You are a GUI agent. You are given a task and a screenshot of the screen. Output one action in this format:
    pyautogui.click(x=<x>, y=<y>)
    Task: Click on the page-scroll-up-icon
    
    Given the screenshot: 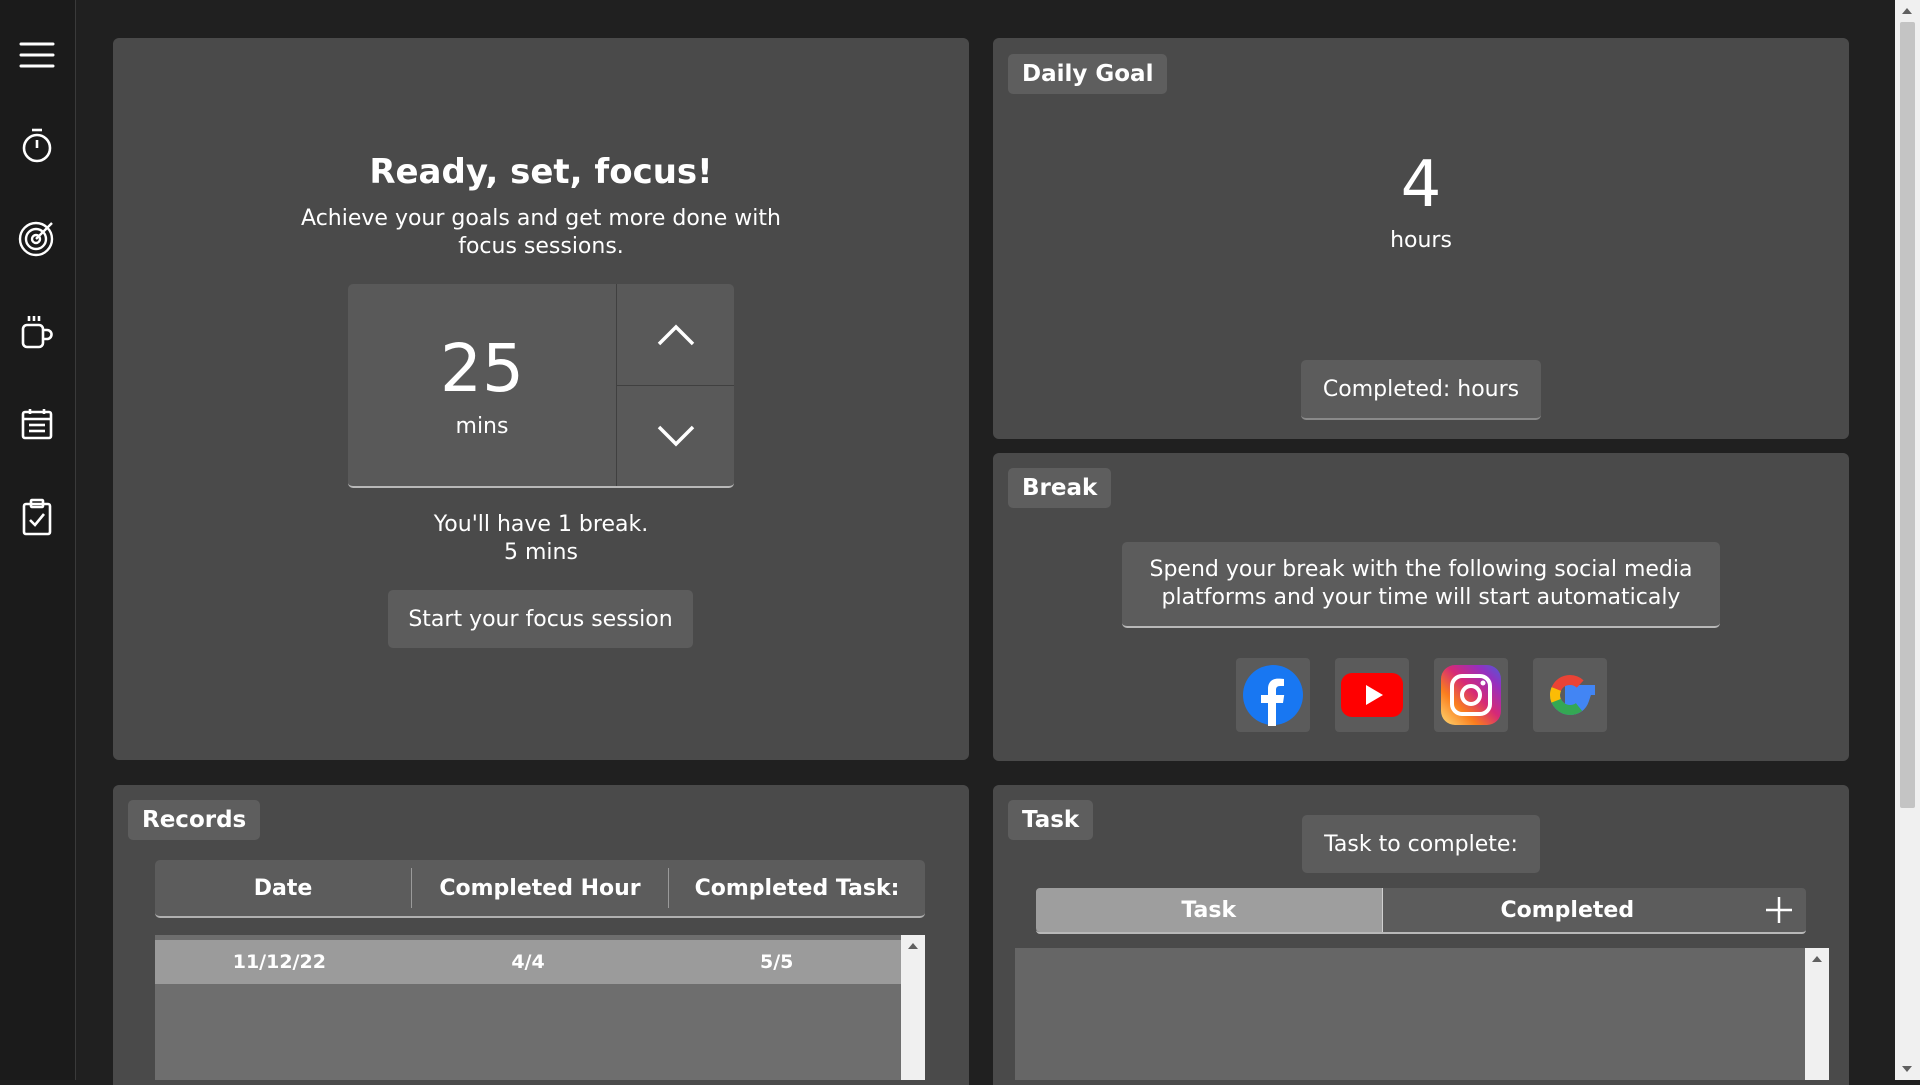 What is the action you would take?
    pyautogui.click(x=1907, y=11)
    